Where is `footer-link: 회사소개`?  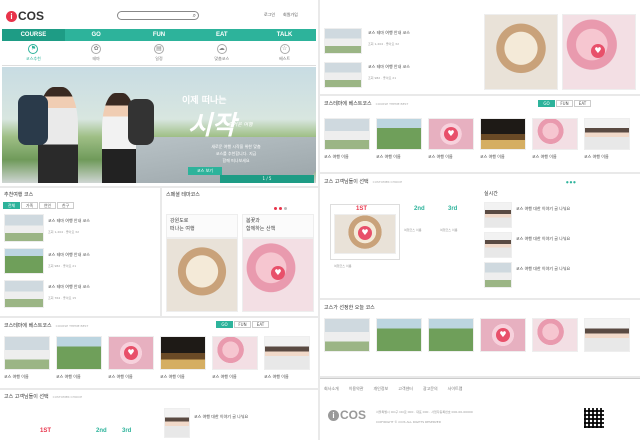 footer-link: 회사소개 is located at coordinates (331, 389).